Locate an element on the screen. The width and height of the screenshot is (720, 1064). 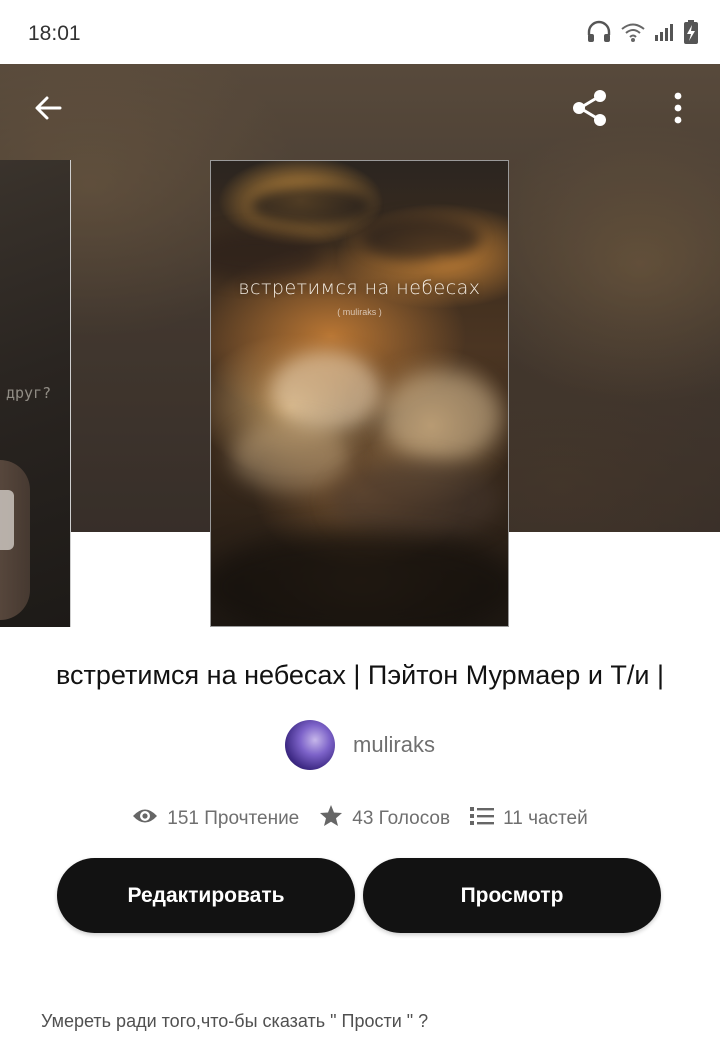
status-bar: 18:01 is located at coordinates (360, 32).